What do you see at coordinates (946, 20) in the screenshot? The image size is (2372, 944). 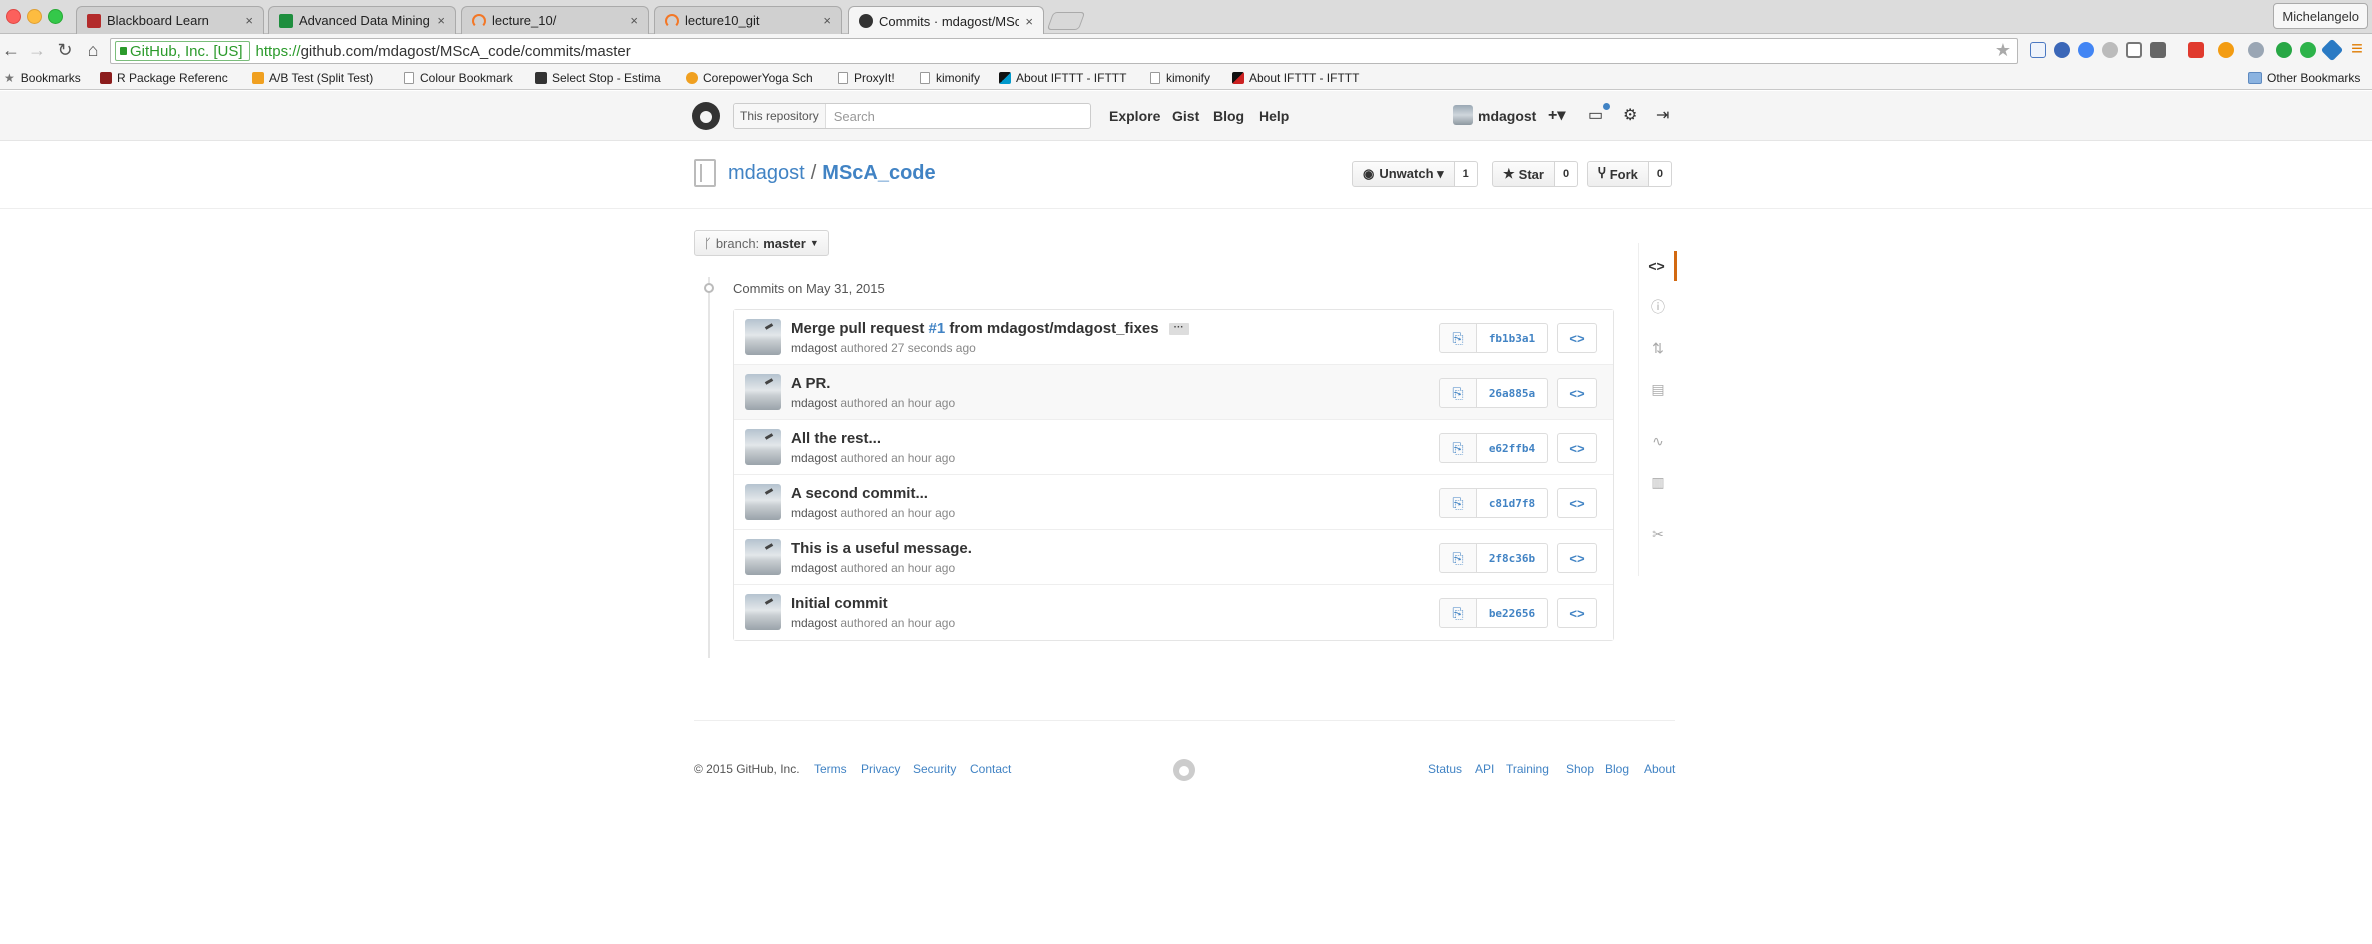 I see `browser-tab-active: Commits · mdagost/MScA ×` at bounding box center [946, 20].